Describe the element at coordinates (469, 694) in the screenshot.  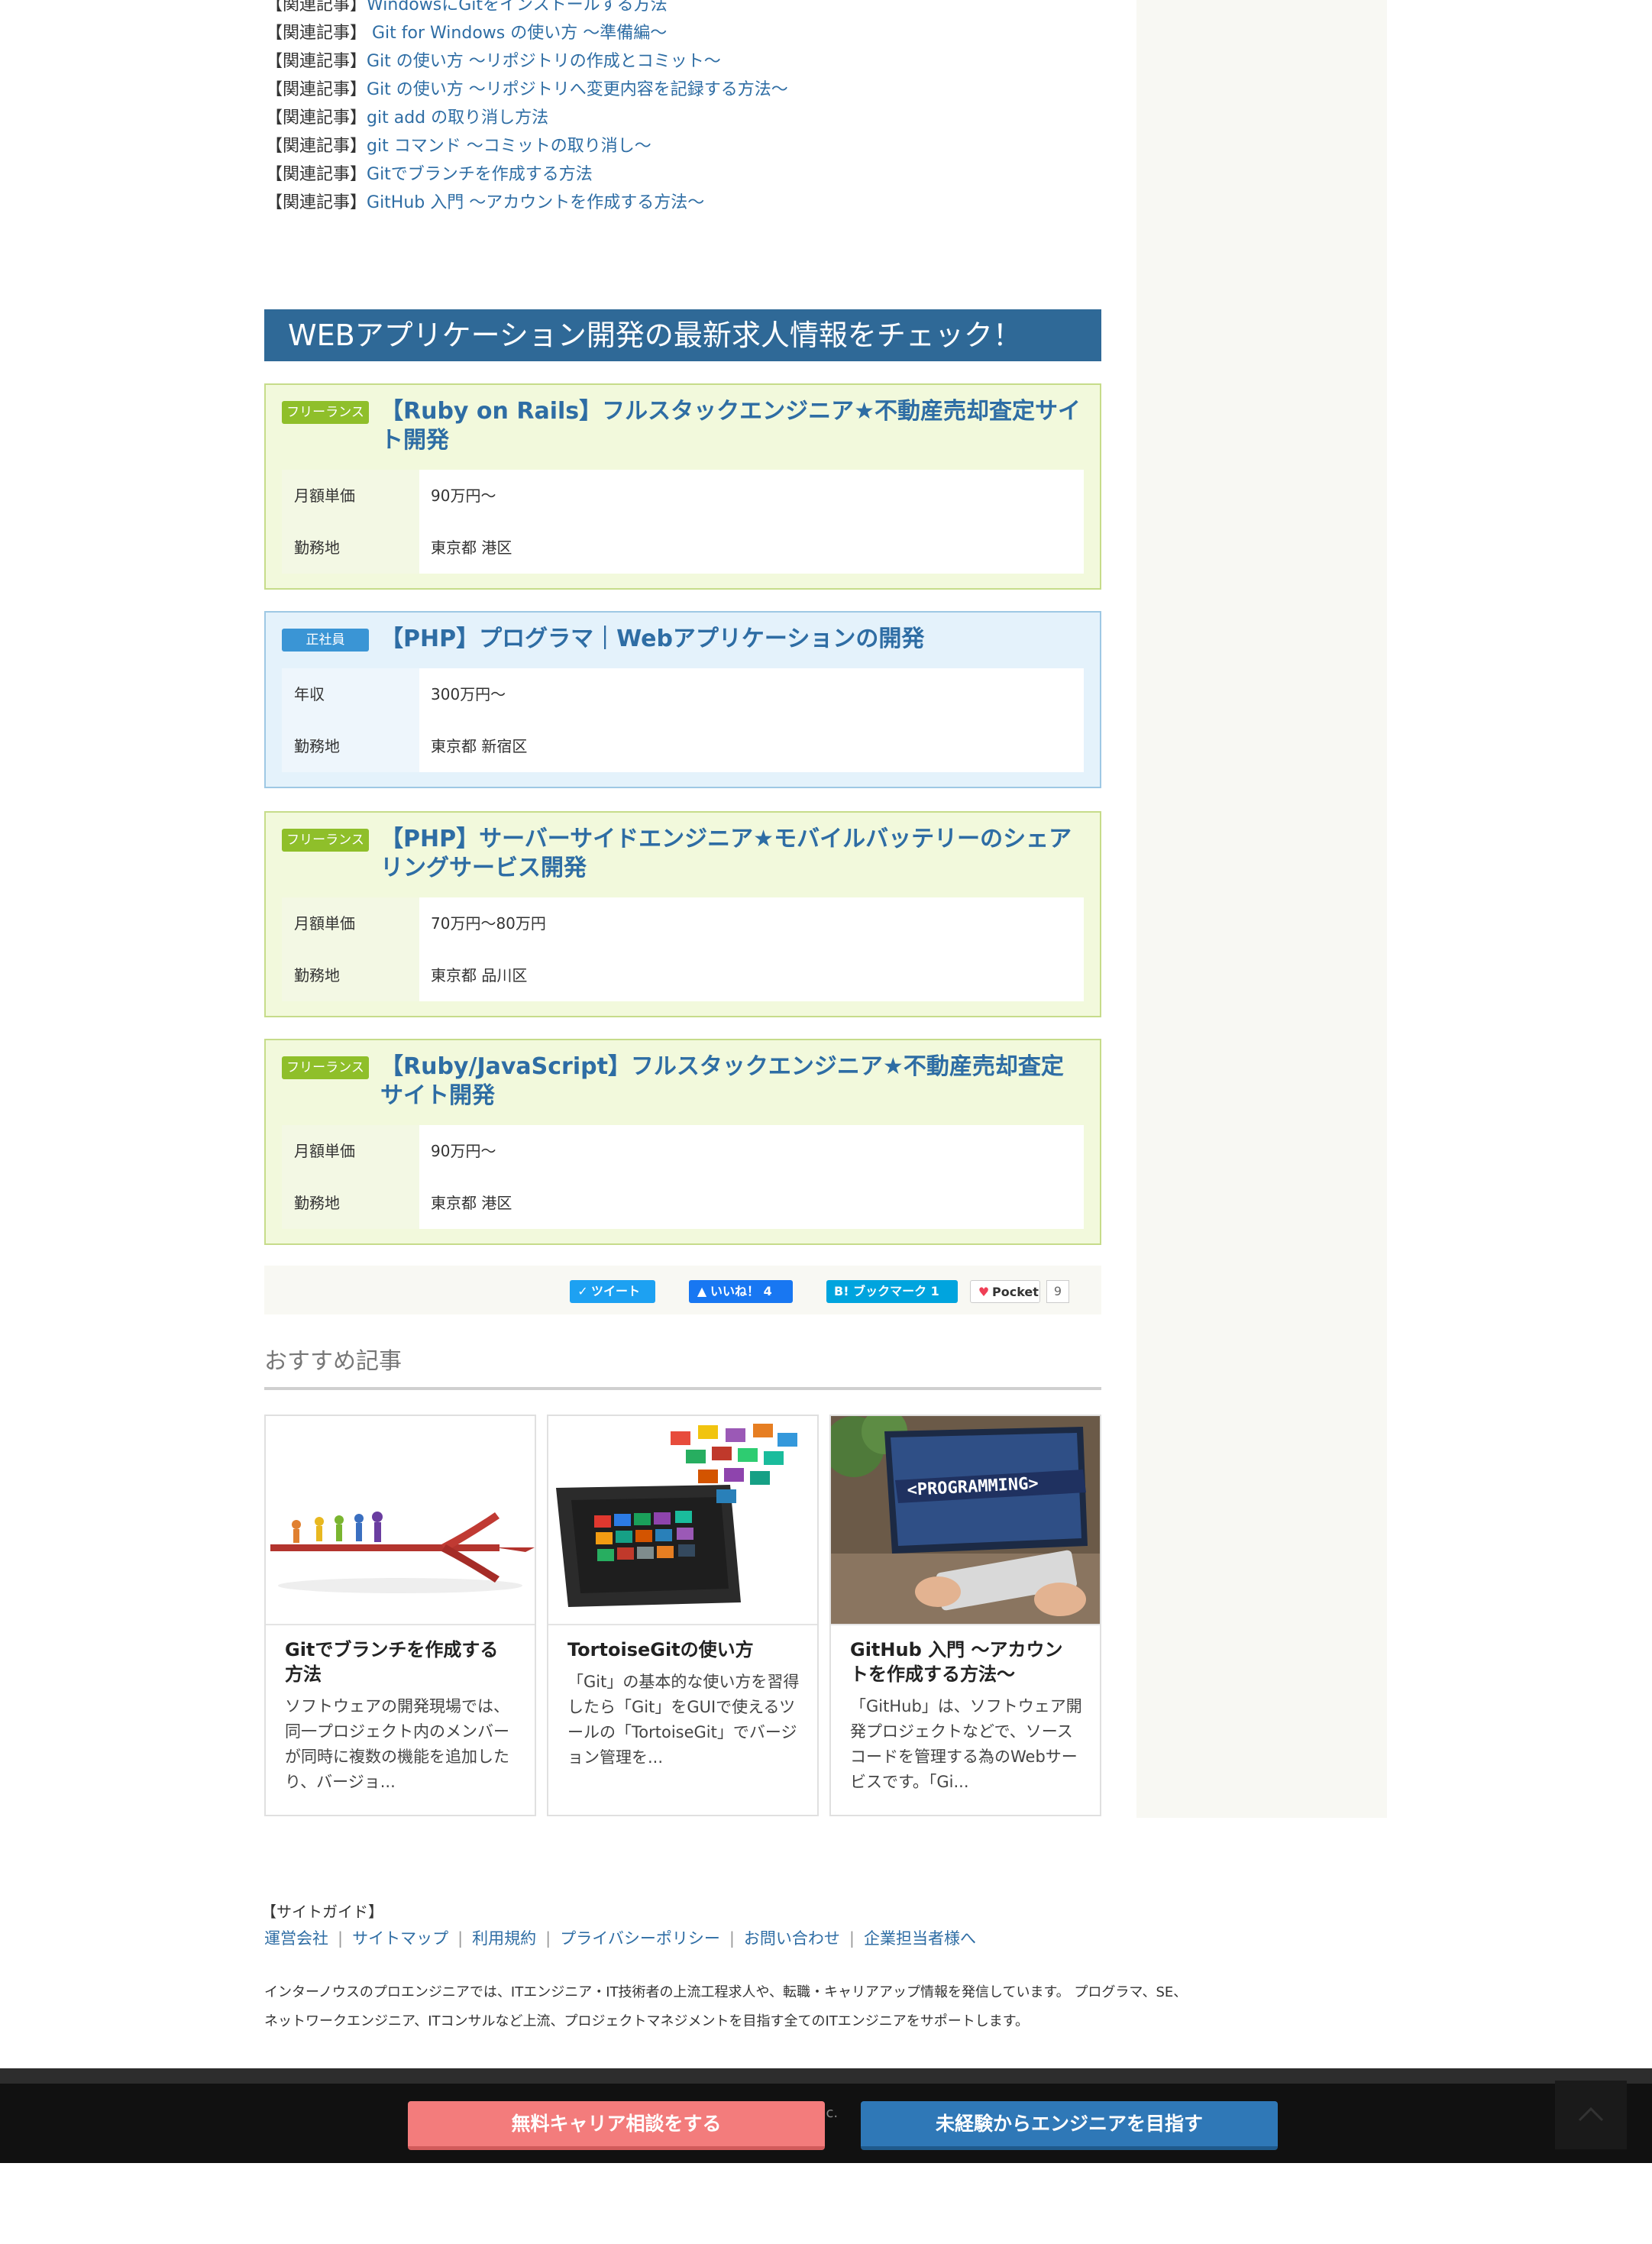
I see `job-value: 300万円～` at that location.